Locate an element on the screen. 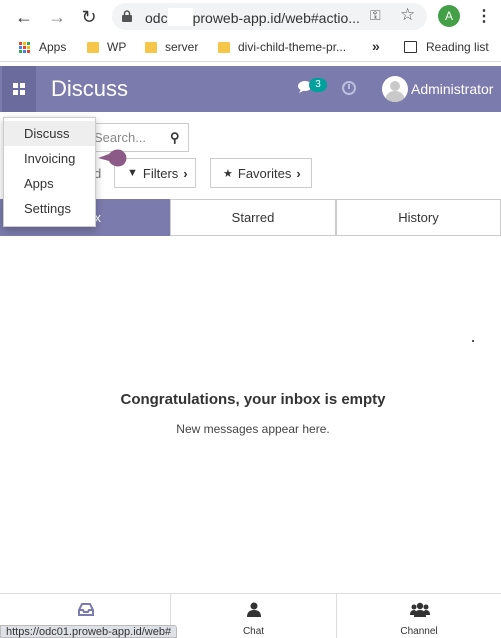  channel-label: Channel is located at coordinates (419, 631).